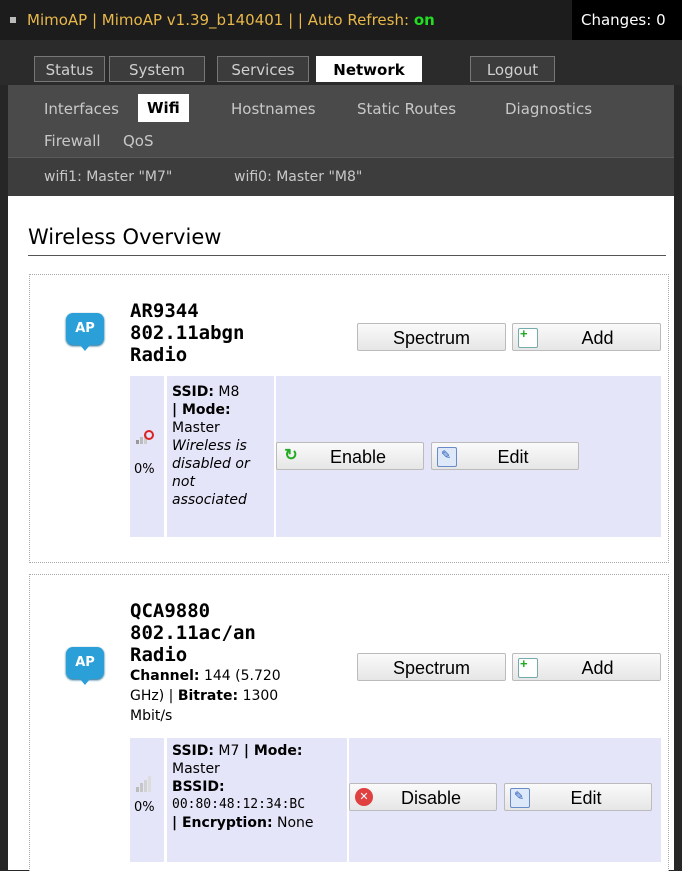 The width and height of the screenshot is (682, 871). I want to click on radio-tabs: wifi1: Master "M7" wifi0: Master "M8", so click(341, 176).